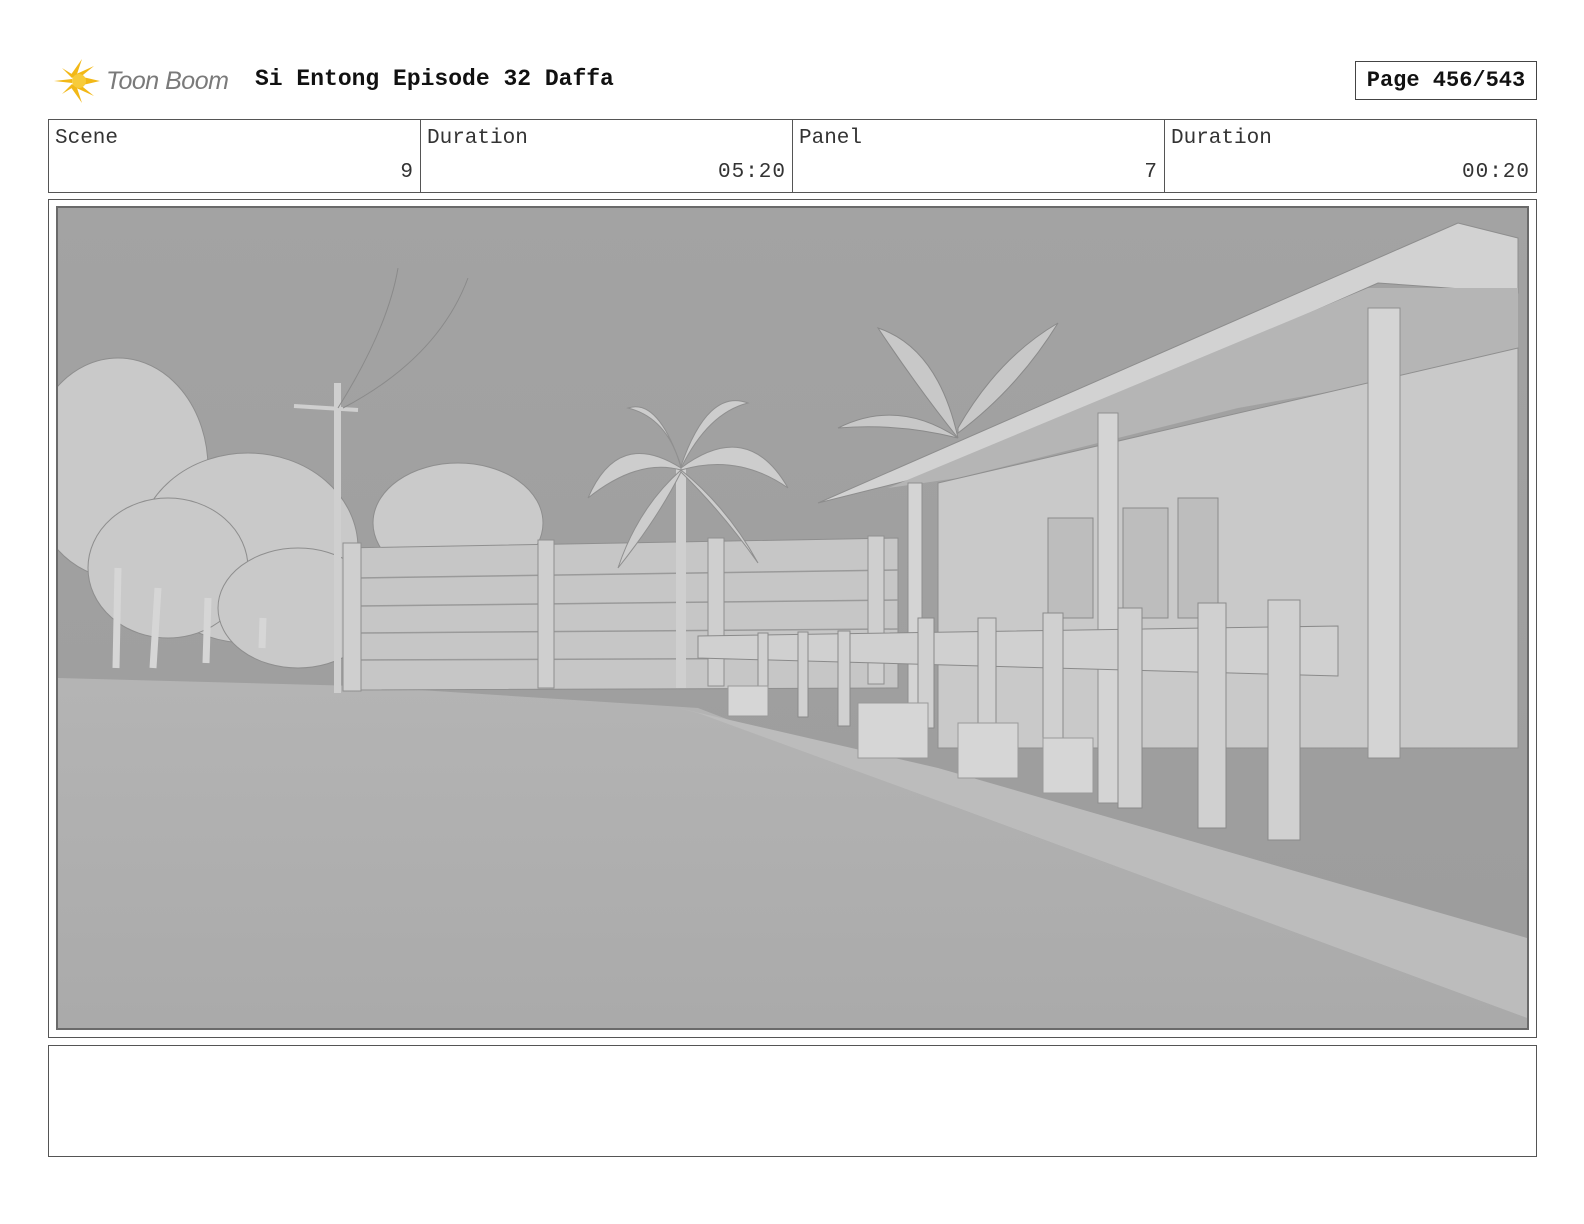 The width and height of the screenshot is (1584, 1224). Describe the element at coordinates (1221, 138) in the screenshot. I see `panel-duration-label: Duration` at that location.